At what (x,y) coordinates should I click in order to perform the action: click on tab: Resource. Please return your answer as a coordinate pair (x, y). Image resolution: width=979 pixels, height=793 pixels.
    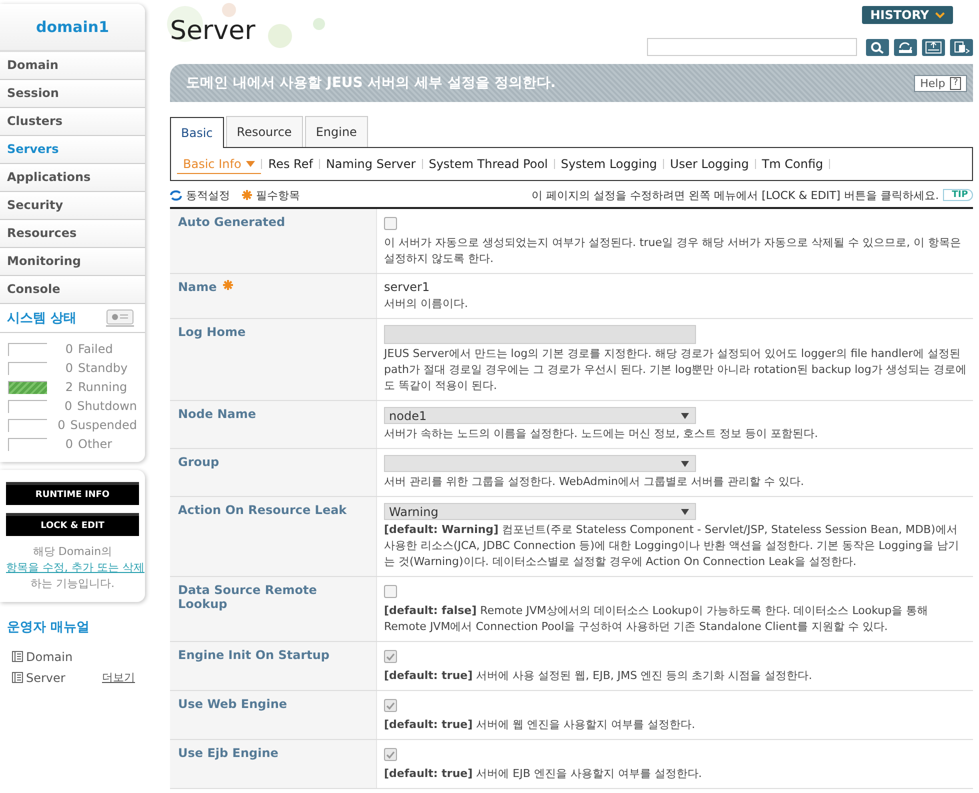
    Looking at the image, I should click on (264, 131).